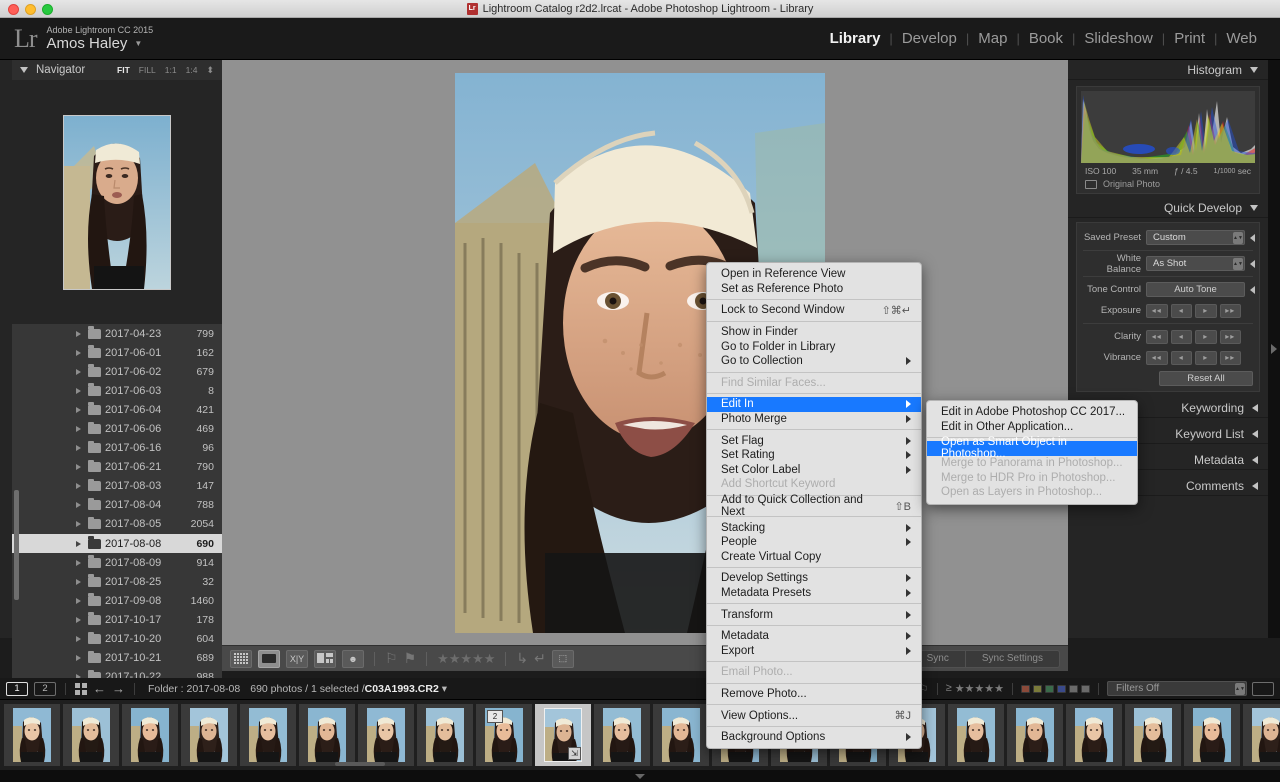 The width and height of the screenshot is (1280, 782). Describe the element at coordinates (814, 557) in the screenshot. I see `menu-item: Create Virtual Copy` at that location.